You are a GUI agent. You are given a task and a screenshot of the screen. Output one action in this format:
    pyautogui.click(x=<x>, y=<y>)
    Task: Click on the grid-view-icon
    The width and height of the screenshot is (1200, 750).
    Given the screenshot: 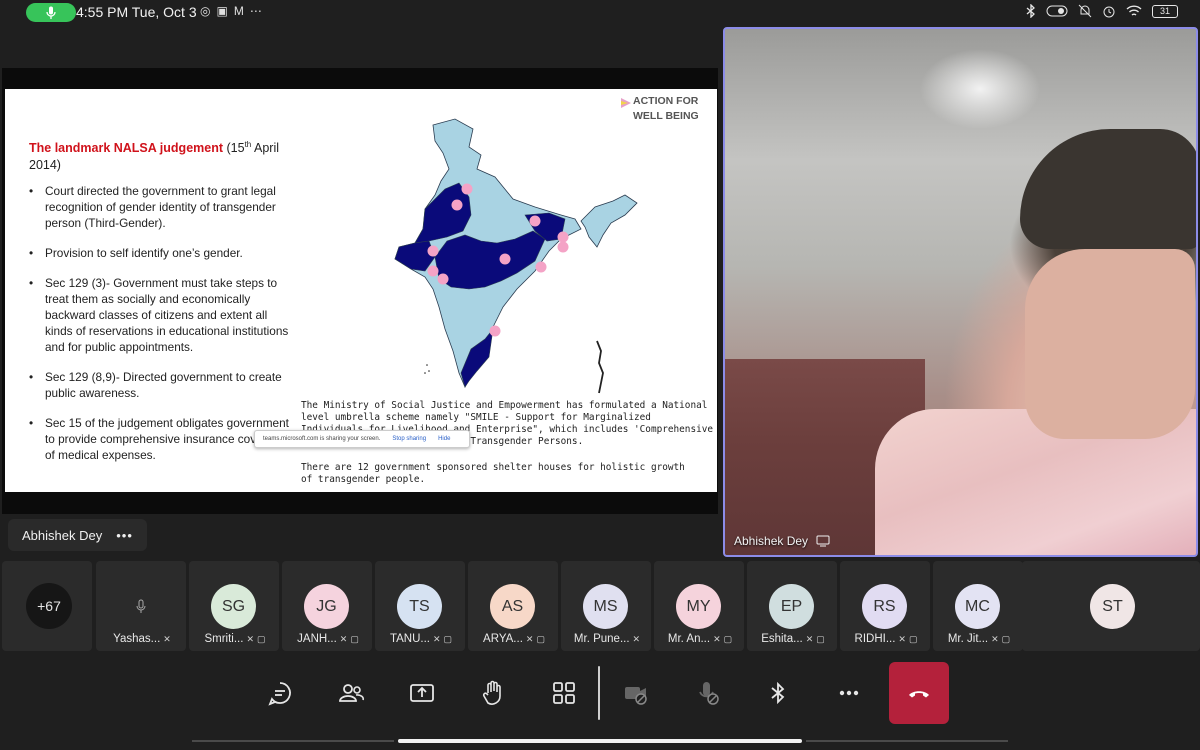 What is the action you would take?
    pyautogui.click(x=564, y=693)
    